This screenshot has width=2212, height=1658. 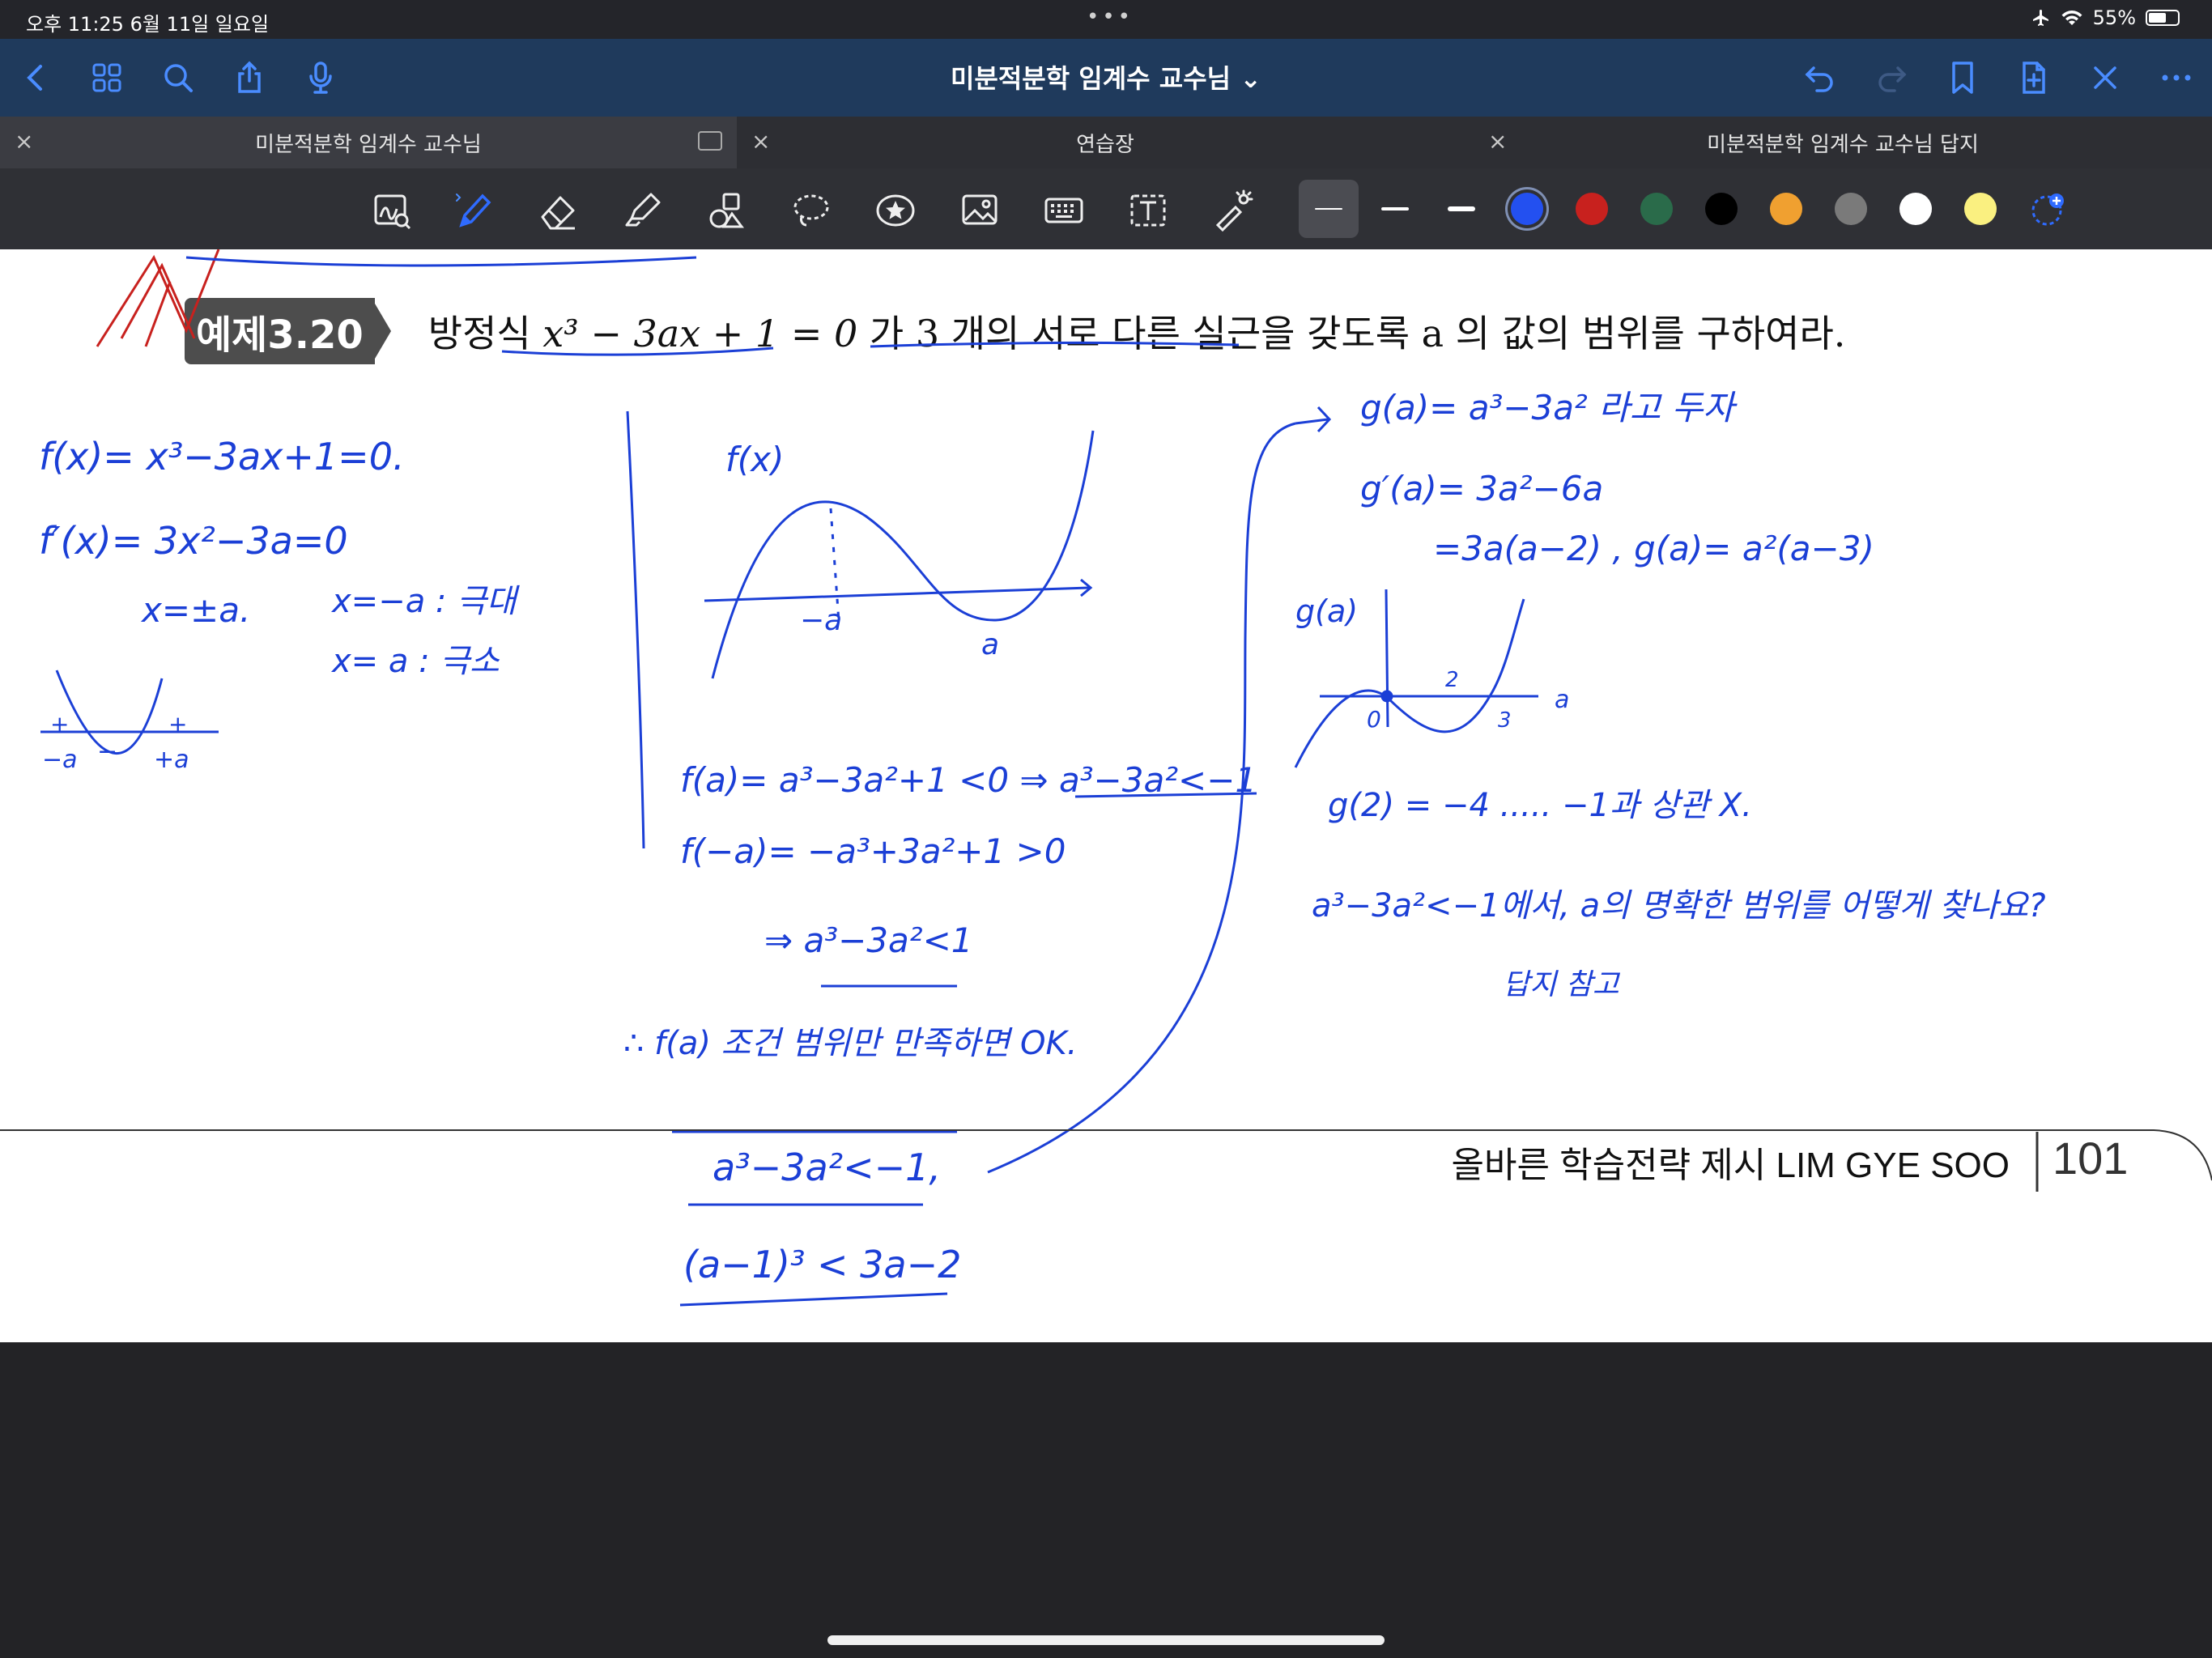 What do you see at coordinates (2163, 18) in the screenshot?
I see `battery-icon` at bounding box center [2163, 18].